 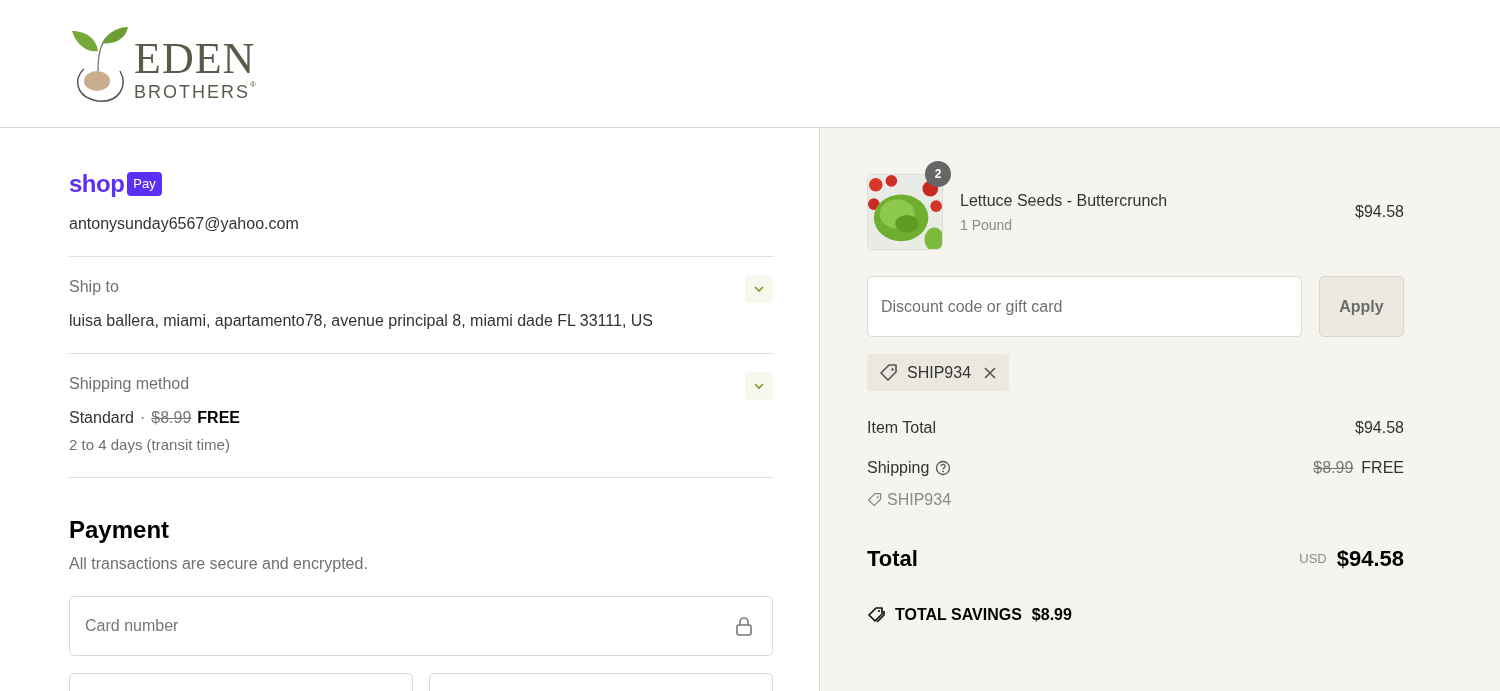 What do you see at coordinates (1379, 212) in the screenshot?
I see `product-price: $94.58` at bounding box center [1379, 212].